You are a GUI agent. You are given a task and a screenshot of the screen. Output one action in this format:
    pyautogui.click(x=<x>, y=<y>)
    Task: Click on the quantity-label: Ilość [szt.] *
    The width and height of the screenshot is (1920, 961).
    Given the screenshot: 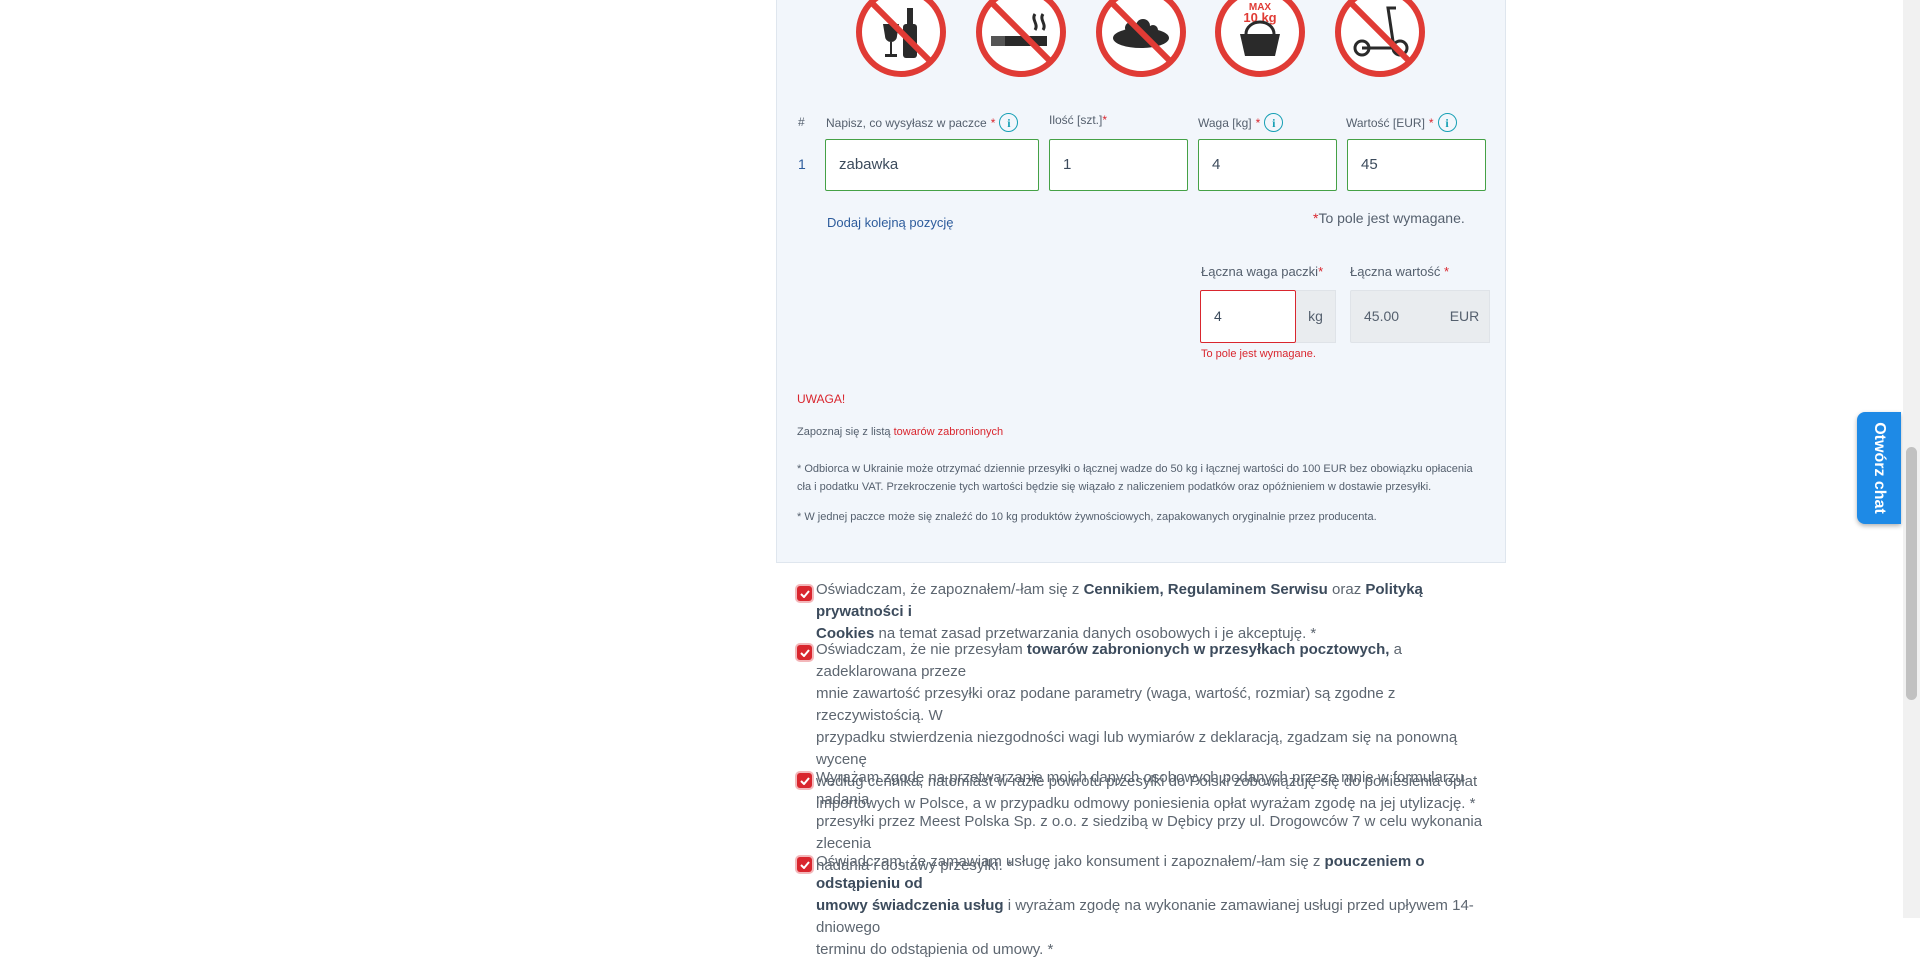 What is the action you would take?
    pyautogui.click(x=1078, y=120)
    